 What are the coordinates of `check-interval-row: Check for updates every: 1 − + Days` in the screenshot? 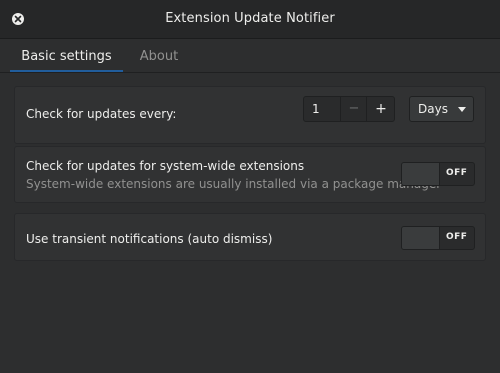 It's located at (250, 115).